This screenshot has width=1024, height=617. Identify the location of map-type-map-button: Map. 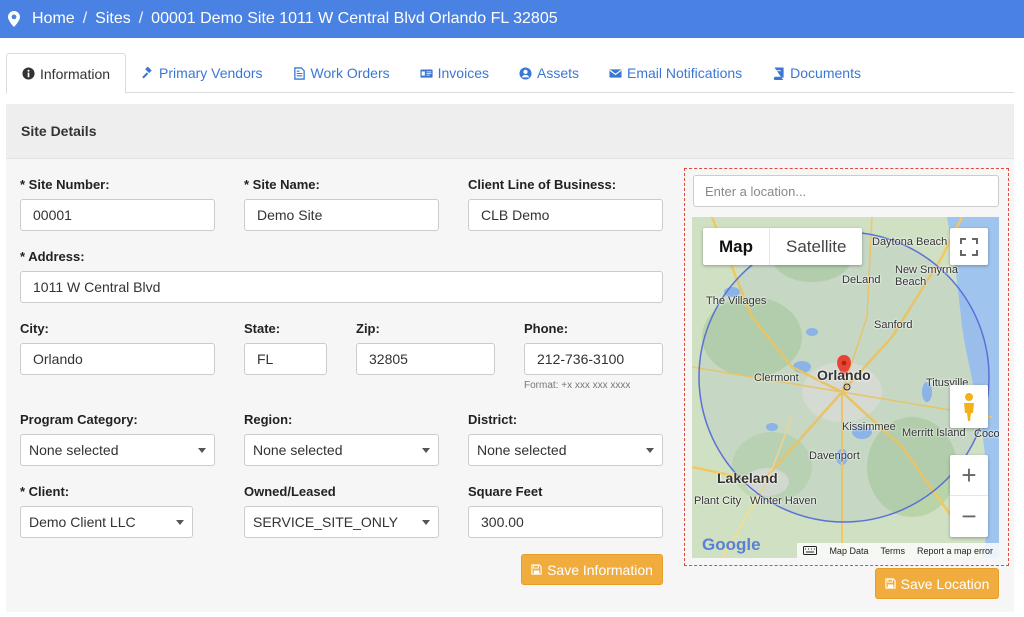
(736, 246).